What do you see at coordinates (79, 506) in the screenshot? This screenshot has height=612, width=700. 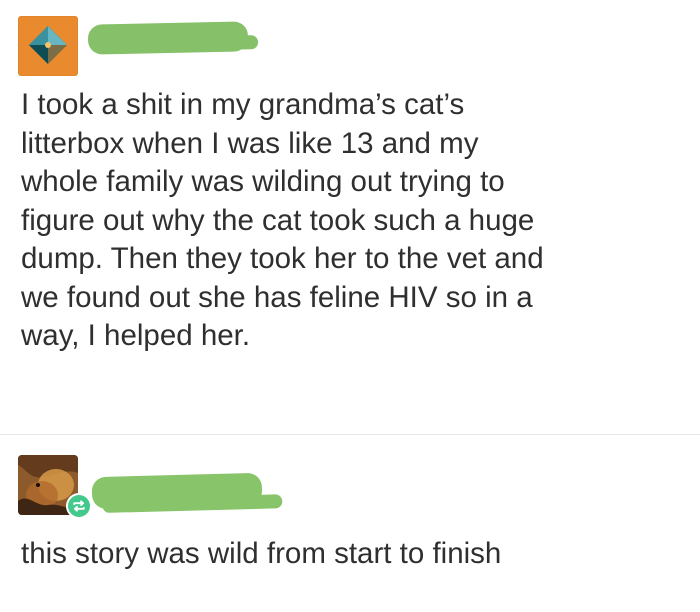 I see `reblog-icon` at bounding box center [79, 506].